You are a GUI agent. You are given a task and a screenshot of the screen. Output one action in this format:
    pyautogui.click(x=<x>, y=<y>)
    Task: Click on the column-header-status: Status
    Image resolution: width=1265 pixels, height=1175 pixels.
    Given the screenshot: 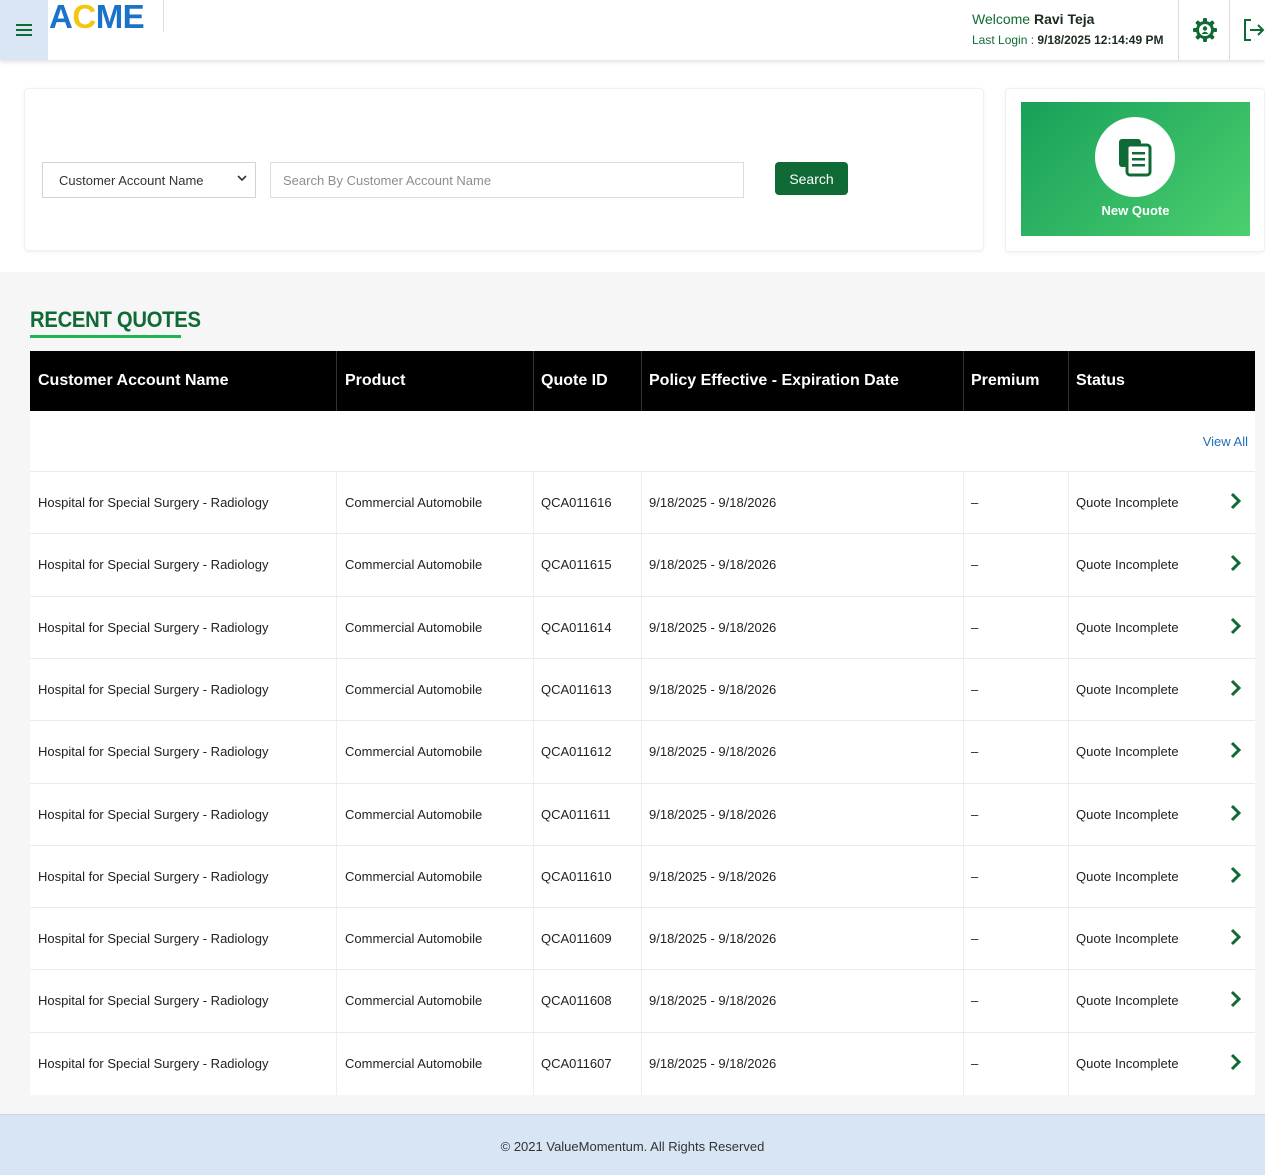 What is the action you would take?
    pyautogui.click(x=1096, y=381)
    